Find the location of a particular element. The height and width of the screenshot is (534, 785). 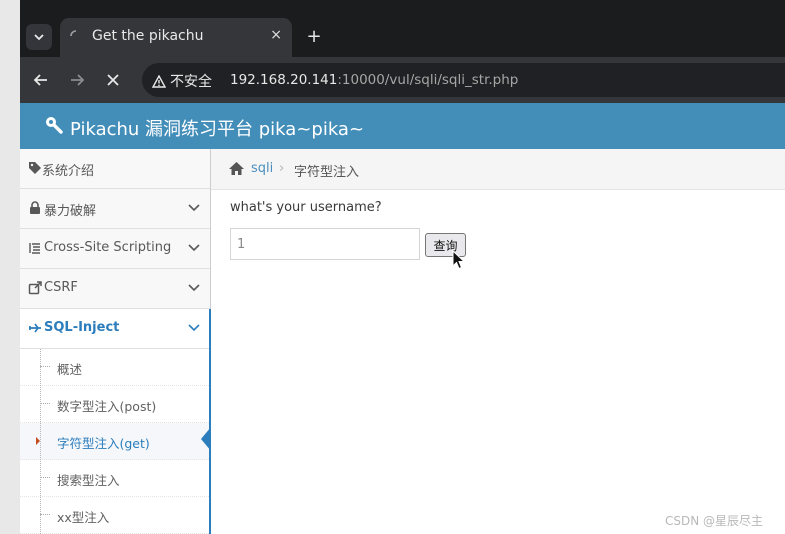

sidebar-item-label: CSRF is located at coordinates (61, 287).